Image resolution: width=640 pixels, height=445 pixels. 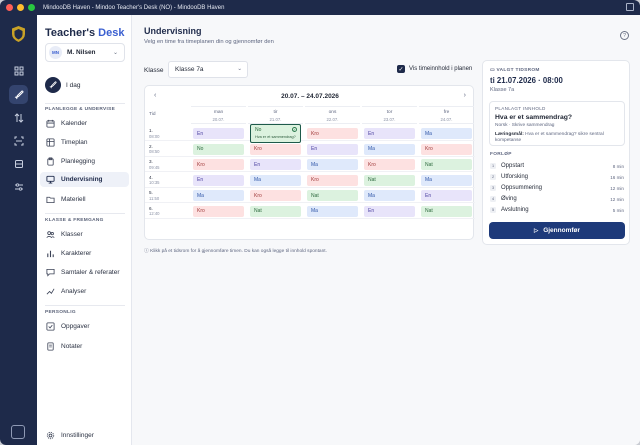 What do you see at coordinates (502, 90) in the screenshot?
I see `slot-class: Klasse 7a` at bounding box center [502, 90].